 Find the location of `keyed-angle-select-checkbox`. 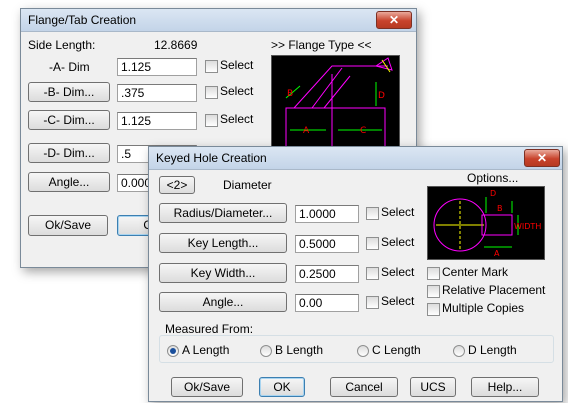

keyed-angle-select-checkbox is located at coordinates (372, 302).